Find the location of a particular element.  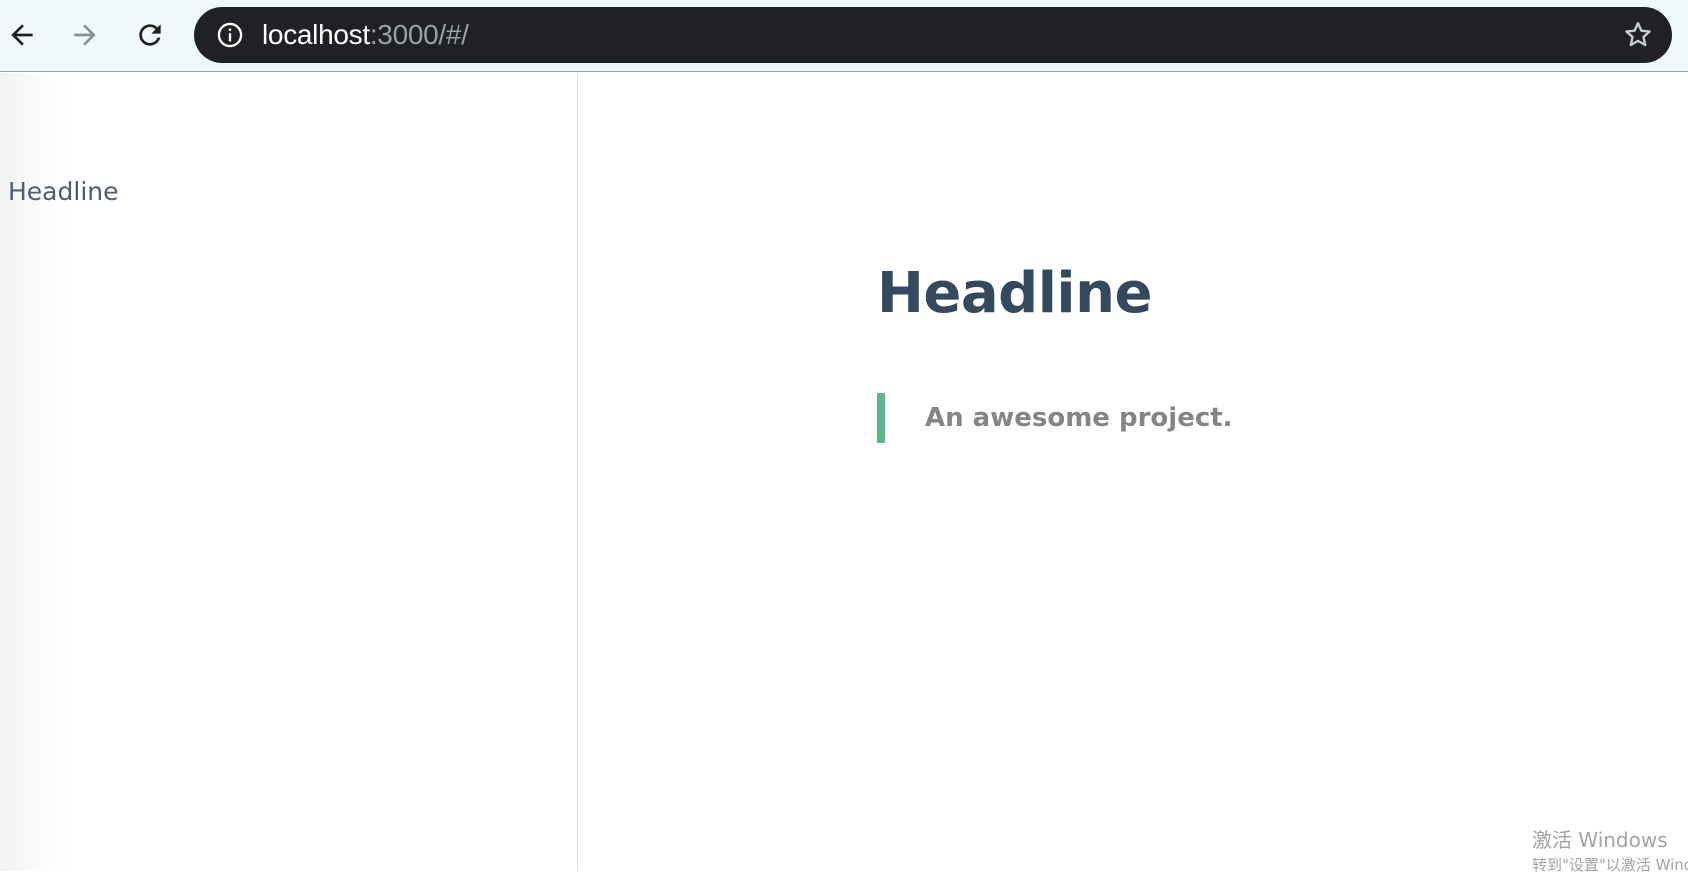

url-path: :3000/#/ is located at coordinates (419, 34).